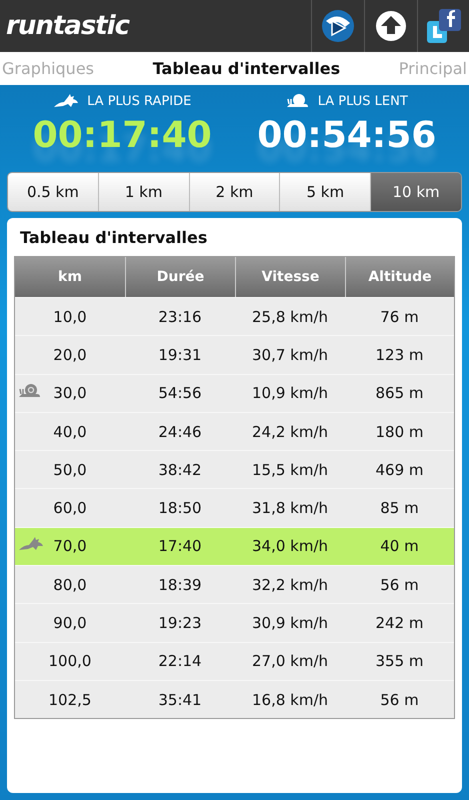 This screenshot has width=469, height=800. Describe the element at coordinates (443, 26) in the screenshot. I see `share-icon` at that location.